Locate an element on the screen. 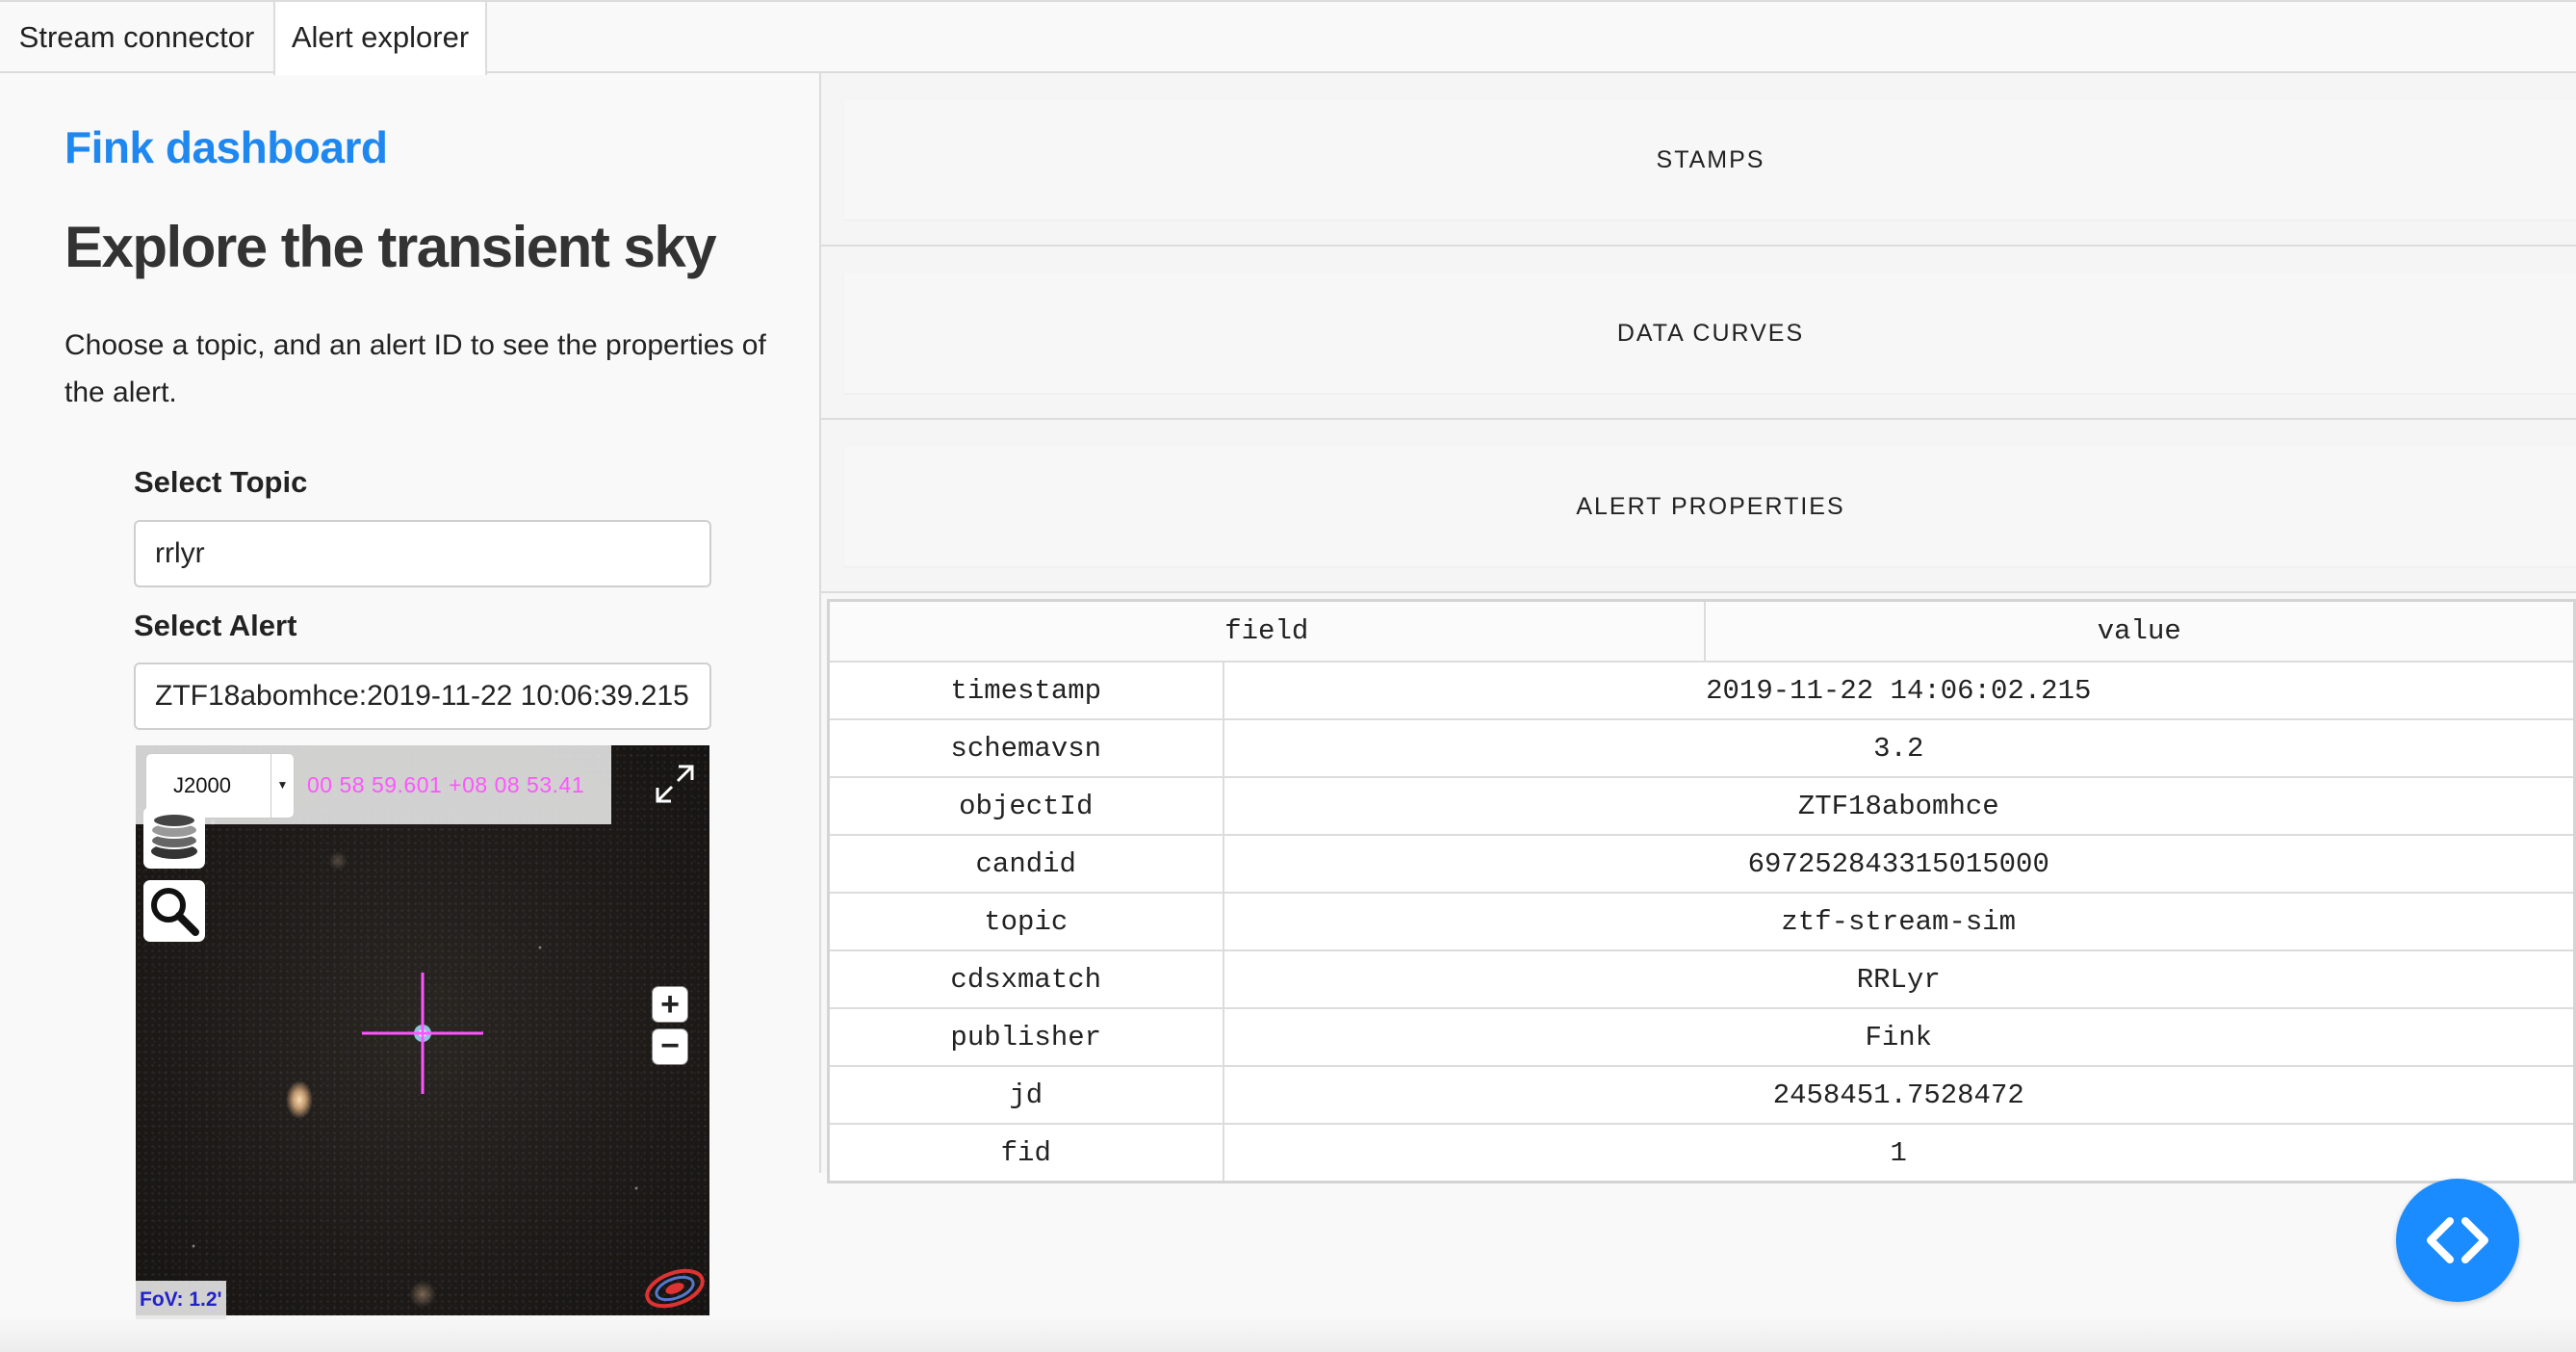 The image size is (2576, 1352). search-icon is located at coordinates (174, 911).